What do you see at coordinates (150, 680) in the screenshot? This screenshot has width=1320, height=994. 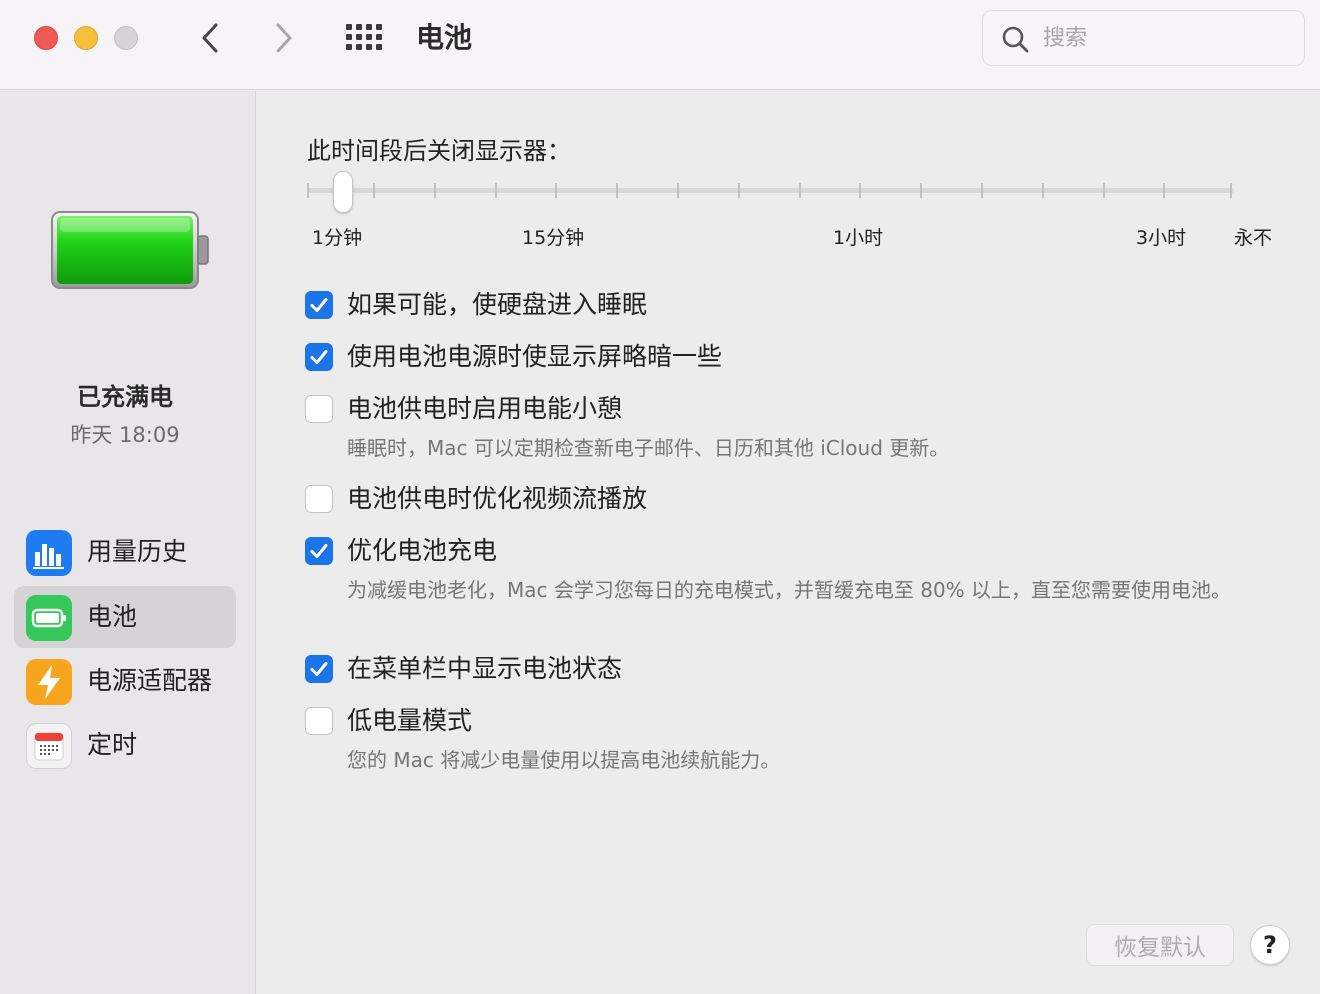 I see `sidebar-item-label: 电源适配器` at bounding box center [150, 680].